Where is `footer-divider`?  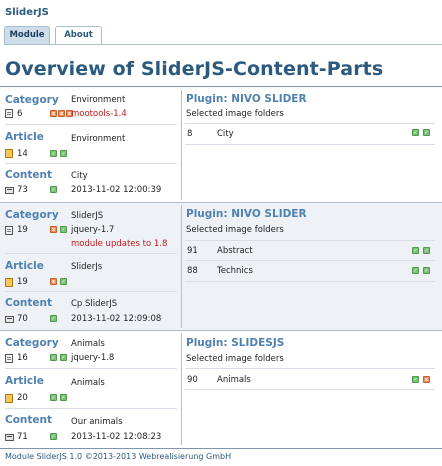 footer-divider is located at coordinates (221, 448).